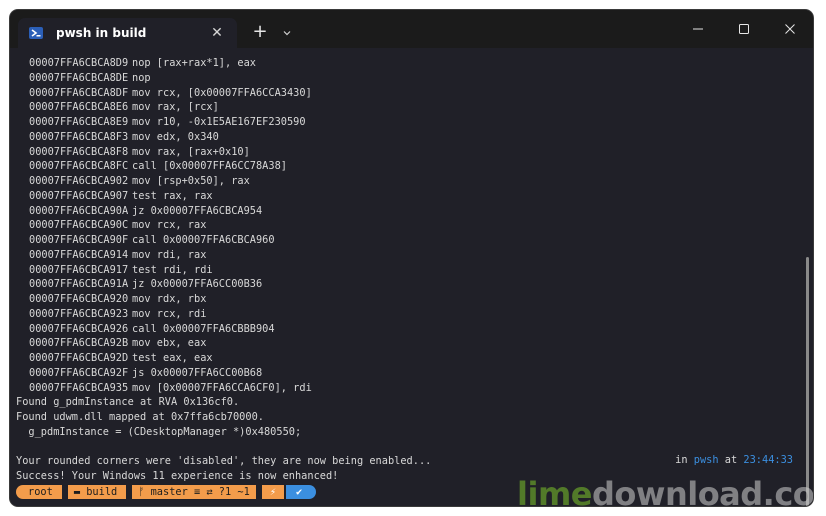 This screenshot has height=516, width=826. I want to click on asm-line: 00007FFA6CBCA8DE nop, so click(414, 78).